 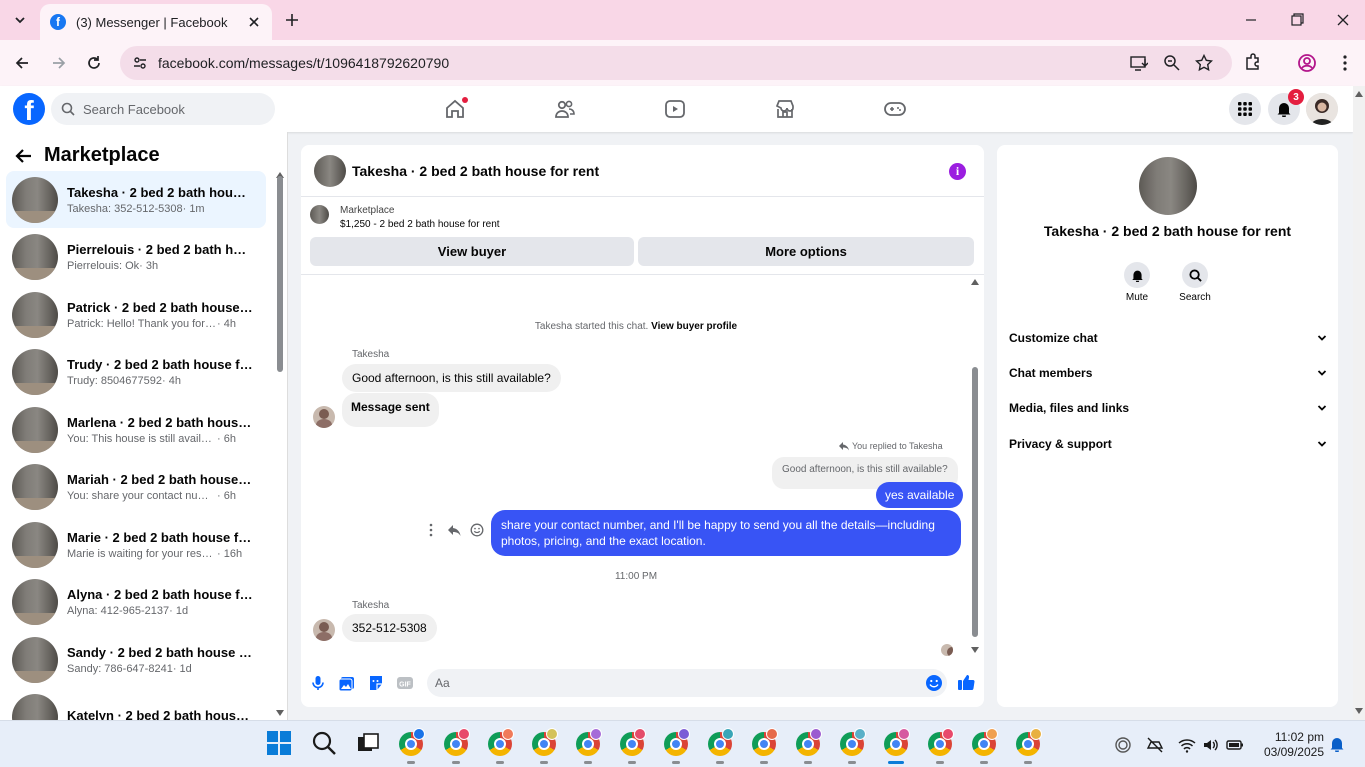 I want to click on site-settings-icon, so click(x=140, y=63).